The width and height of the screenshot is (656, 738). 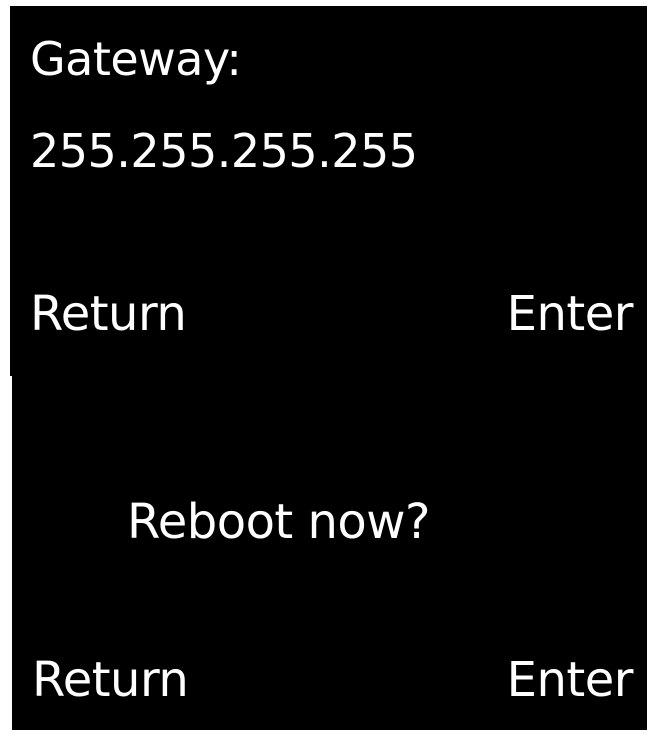 What do you see at coordinates (279, 522) in the screenshot?
I see `reboot-prompt: Reboot now?` at bounding box center [279, 522].